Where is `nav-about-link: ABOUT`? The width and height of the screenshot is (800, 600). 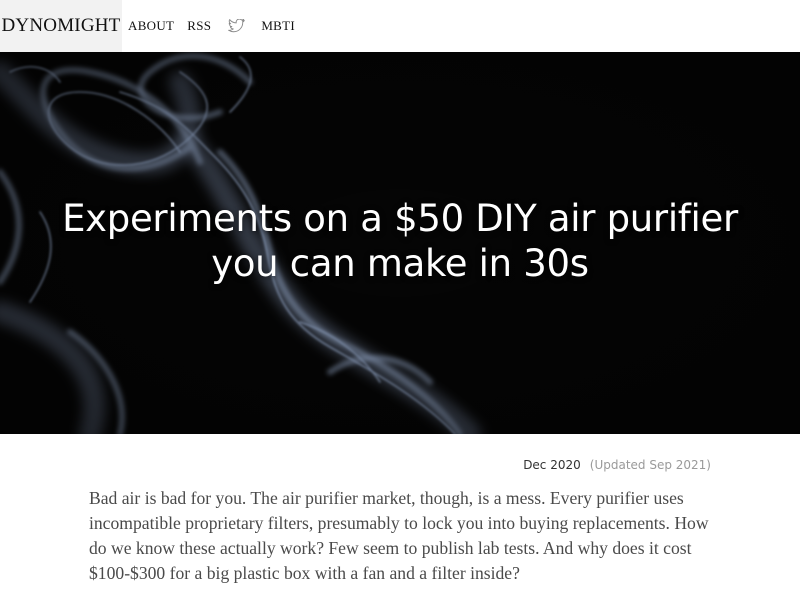
nav-about-link: ABOUT is located at coordinates (151, 26).